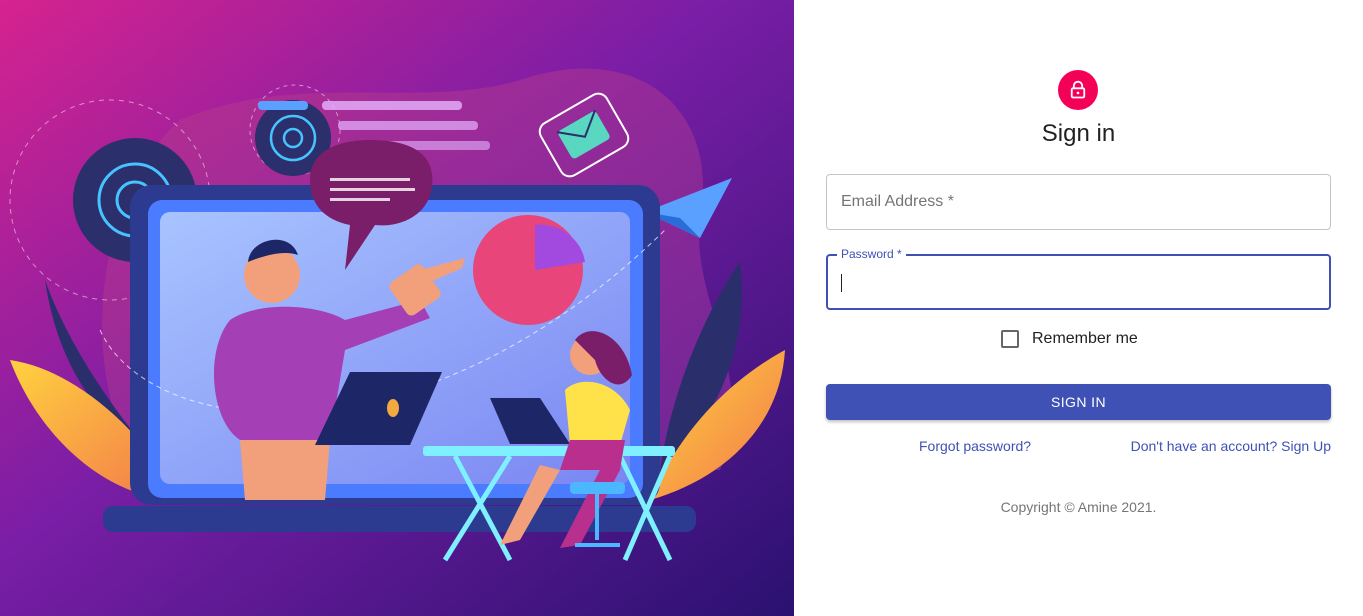  Describe the element at coordinates (1078, 402) in the screenshot. I see `sign-in-button: SIGN IN` at that location.